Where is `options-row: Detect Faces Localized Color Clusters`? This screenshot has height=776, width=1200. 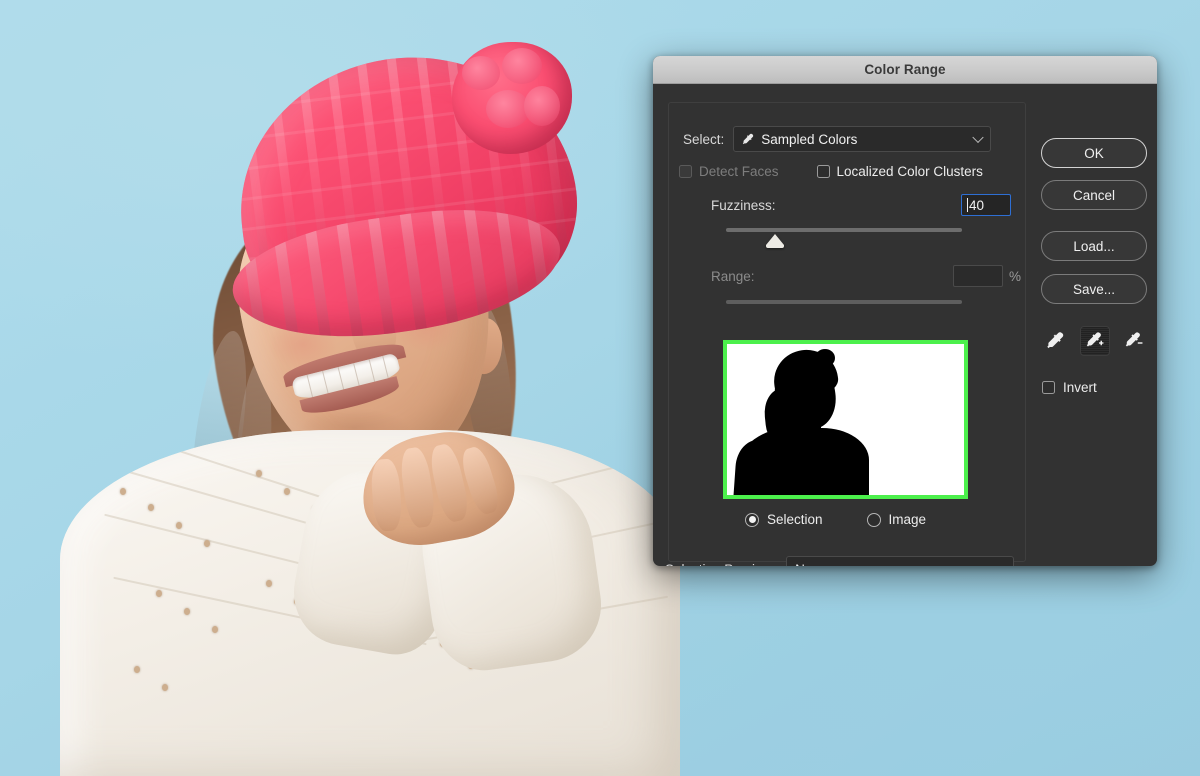
options-row: Detect Faces Localized Color Clusters is located at coordinates (831, 171).